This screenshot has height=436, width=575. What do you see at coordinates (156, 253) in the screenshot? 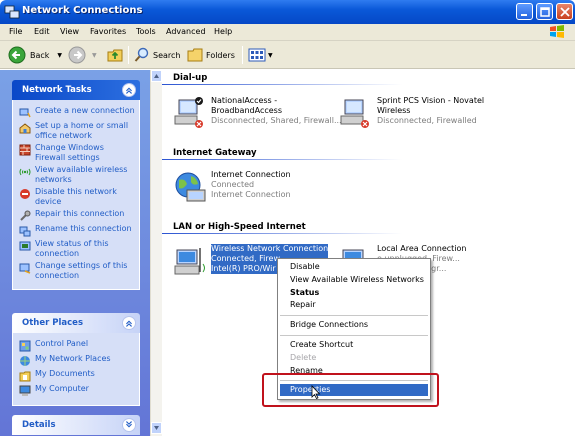
I see `vertical-scrollbar` at bounding box center [156, 253].